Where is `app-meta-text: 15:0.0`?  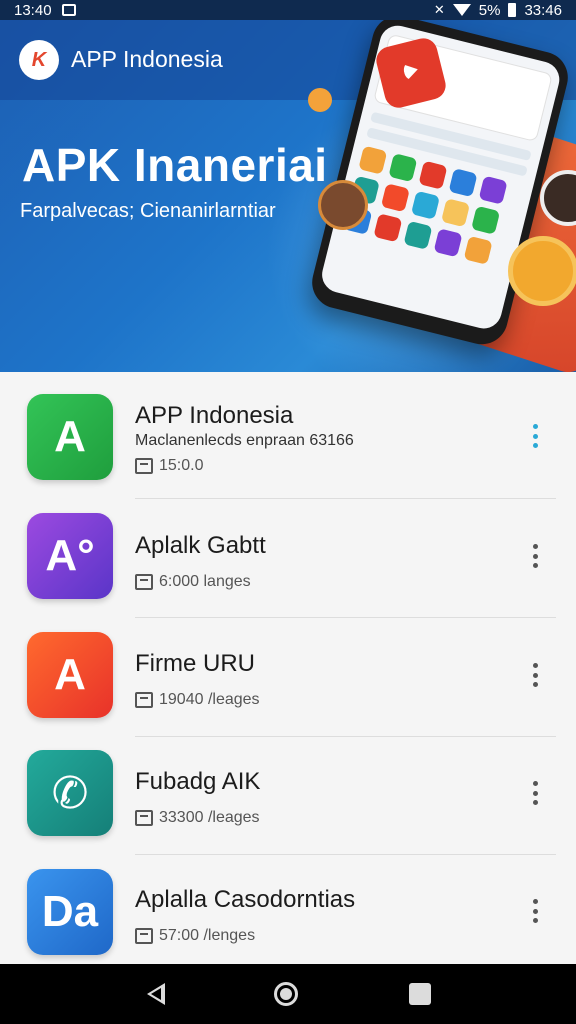 app-meta-text: 15:0.0 is located at coordinates (181, 465).